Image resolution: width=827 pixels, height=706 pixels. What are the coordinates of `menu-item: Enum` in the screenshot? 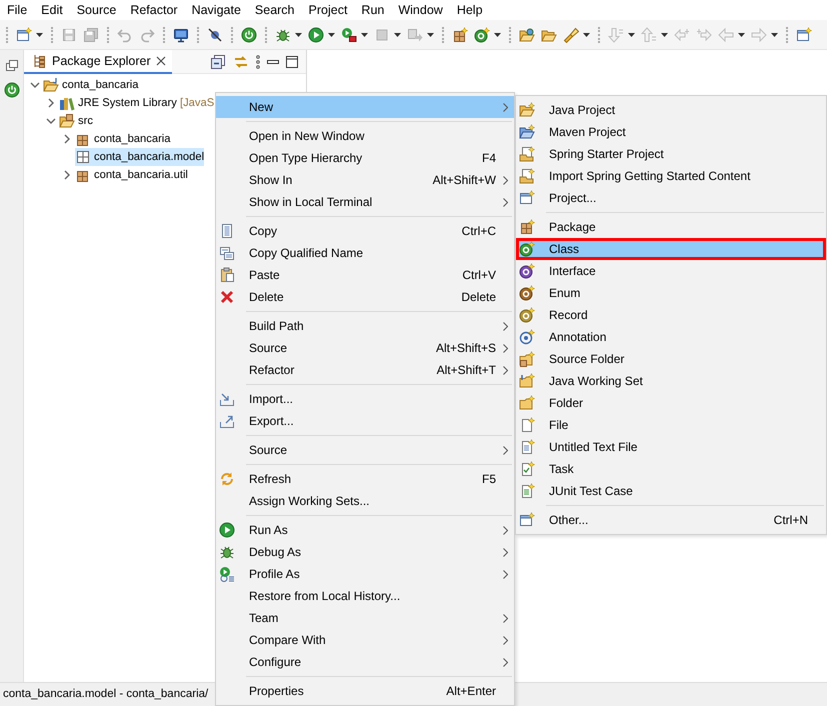 It's located at (671, 293).